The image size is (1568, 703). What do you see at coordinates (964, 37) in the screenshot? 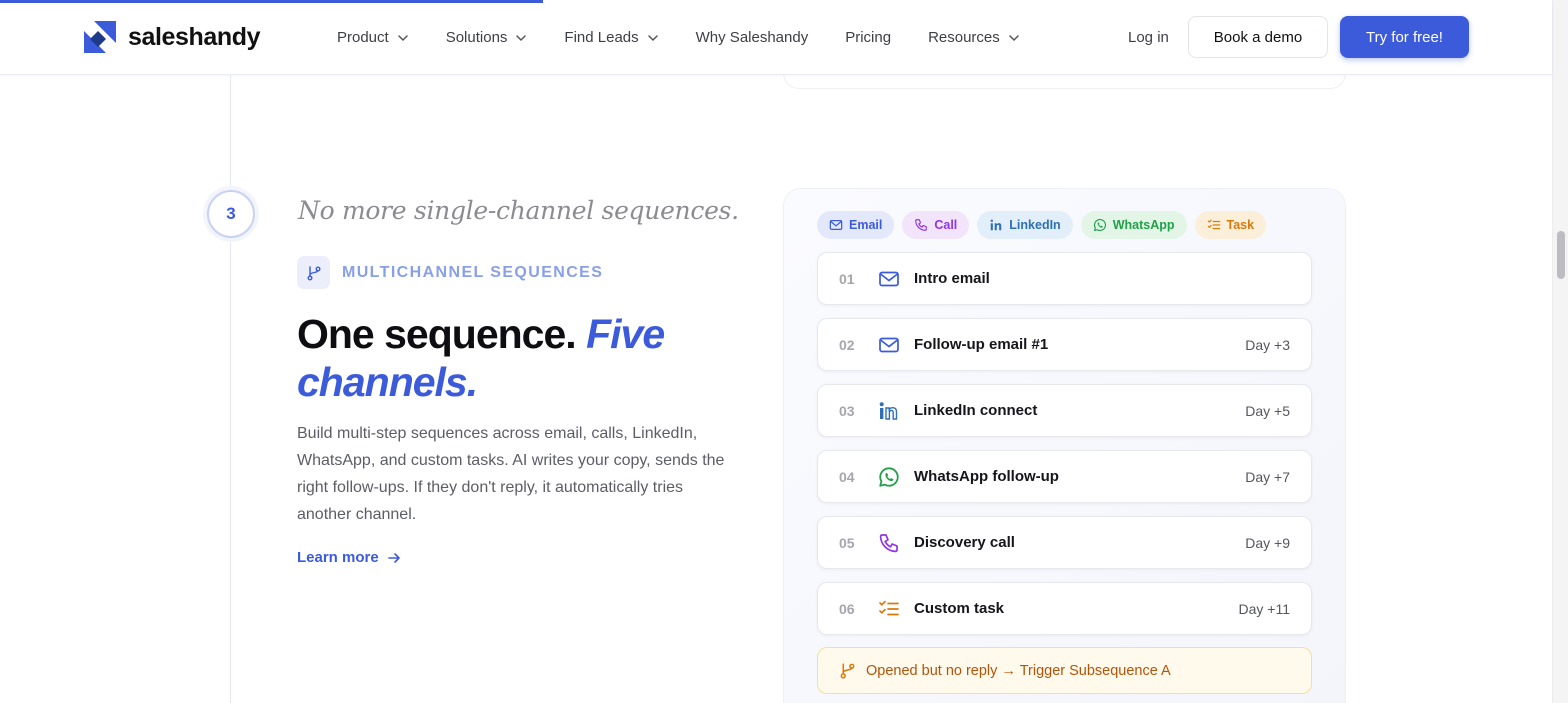
I see `nav-item-label: Resources` at bounding box center [964, 37].